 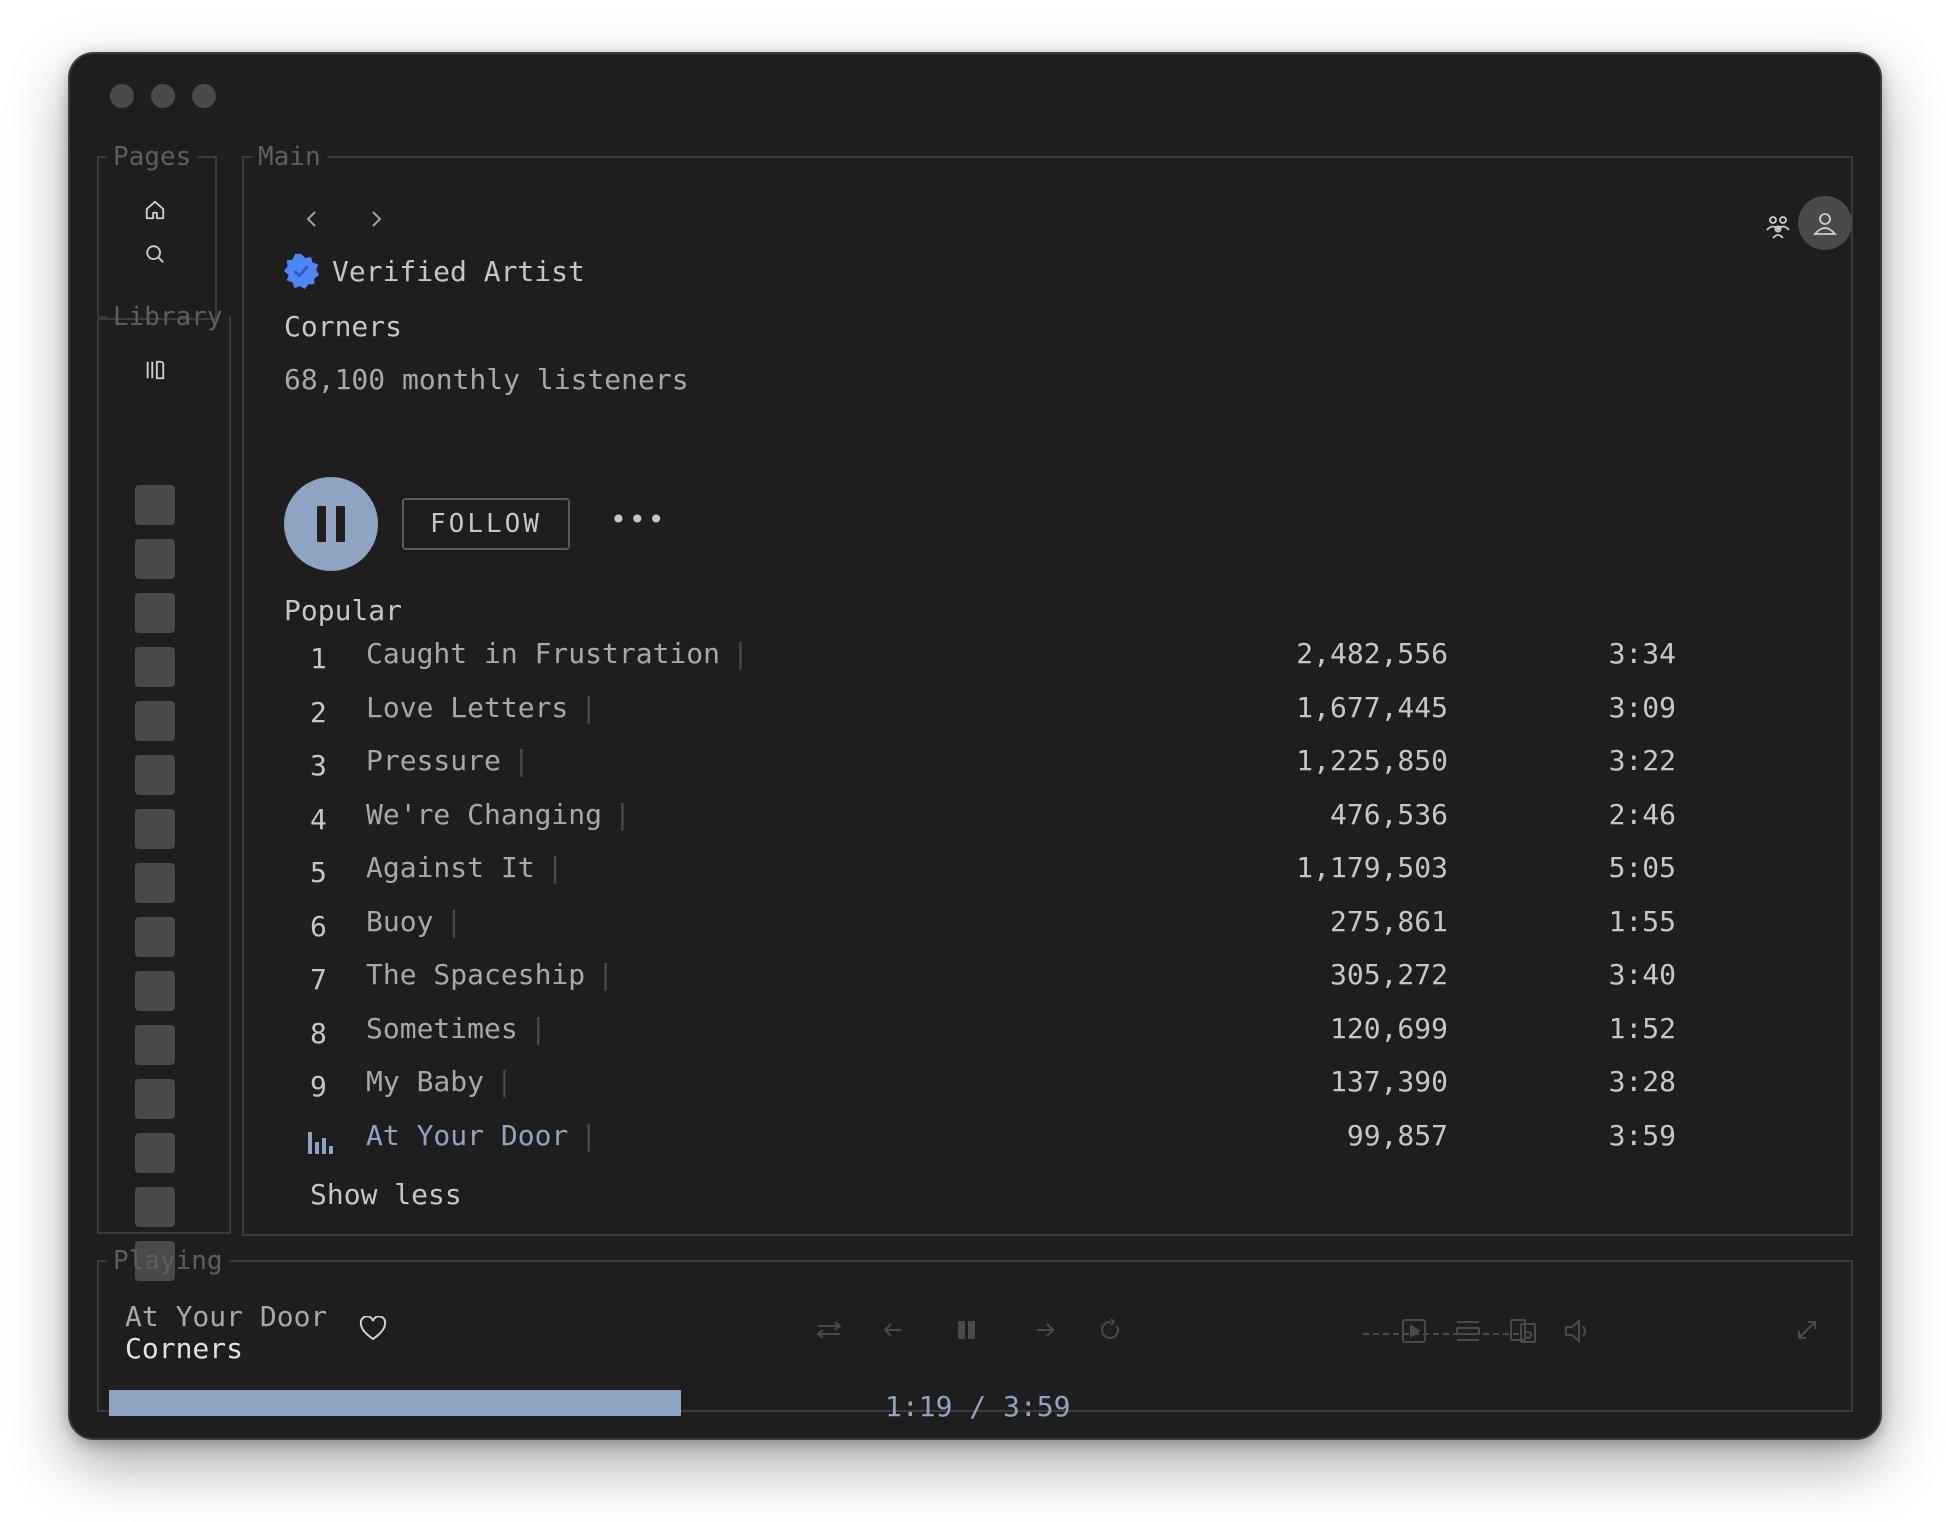 What do you see at coordinates (226, 1316) in the screenshot?
I see `now-playing-title: At Your Door` at bounding box center [226, 1316].